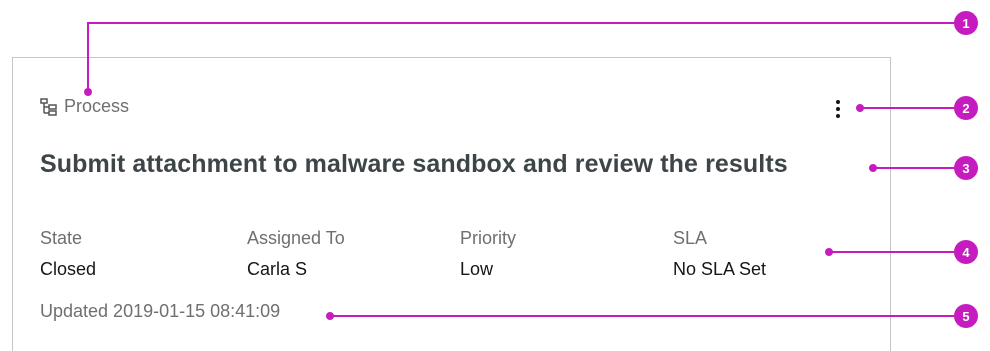 Image resolution: width=990 pixels, height=351 pixels. Describe the element at coordinates (97, 106) in the screenshot. I see `card-type-label: Process` at that location.